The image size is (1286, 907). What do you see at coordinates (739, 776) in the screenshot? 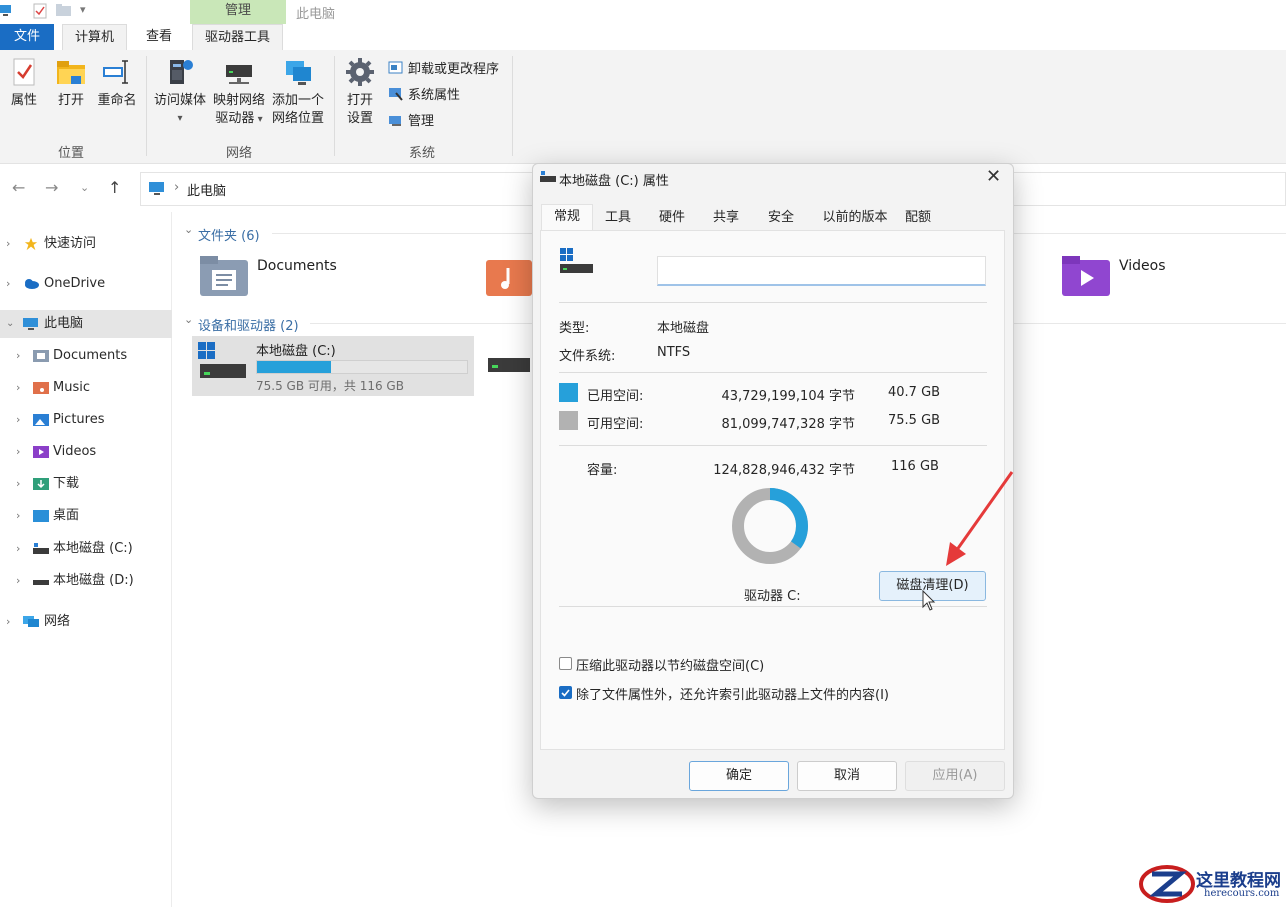
I see `ok-button: 确定` at bounding box center [739, 776].